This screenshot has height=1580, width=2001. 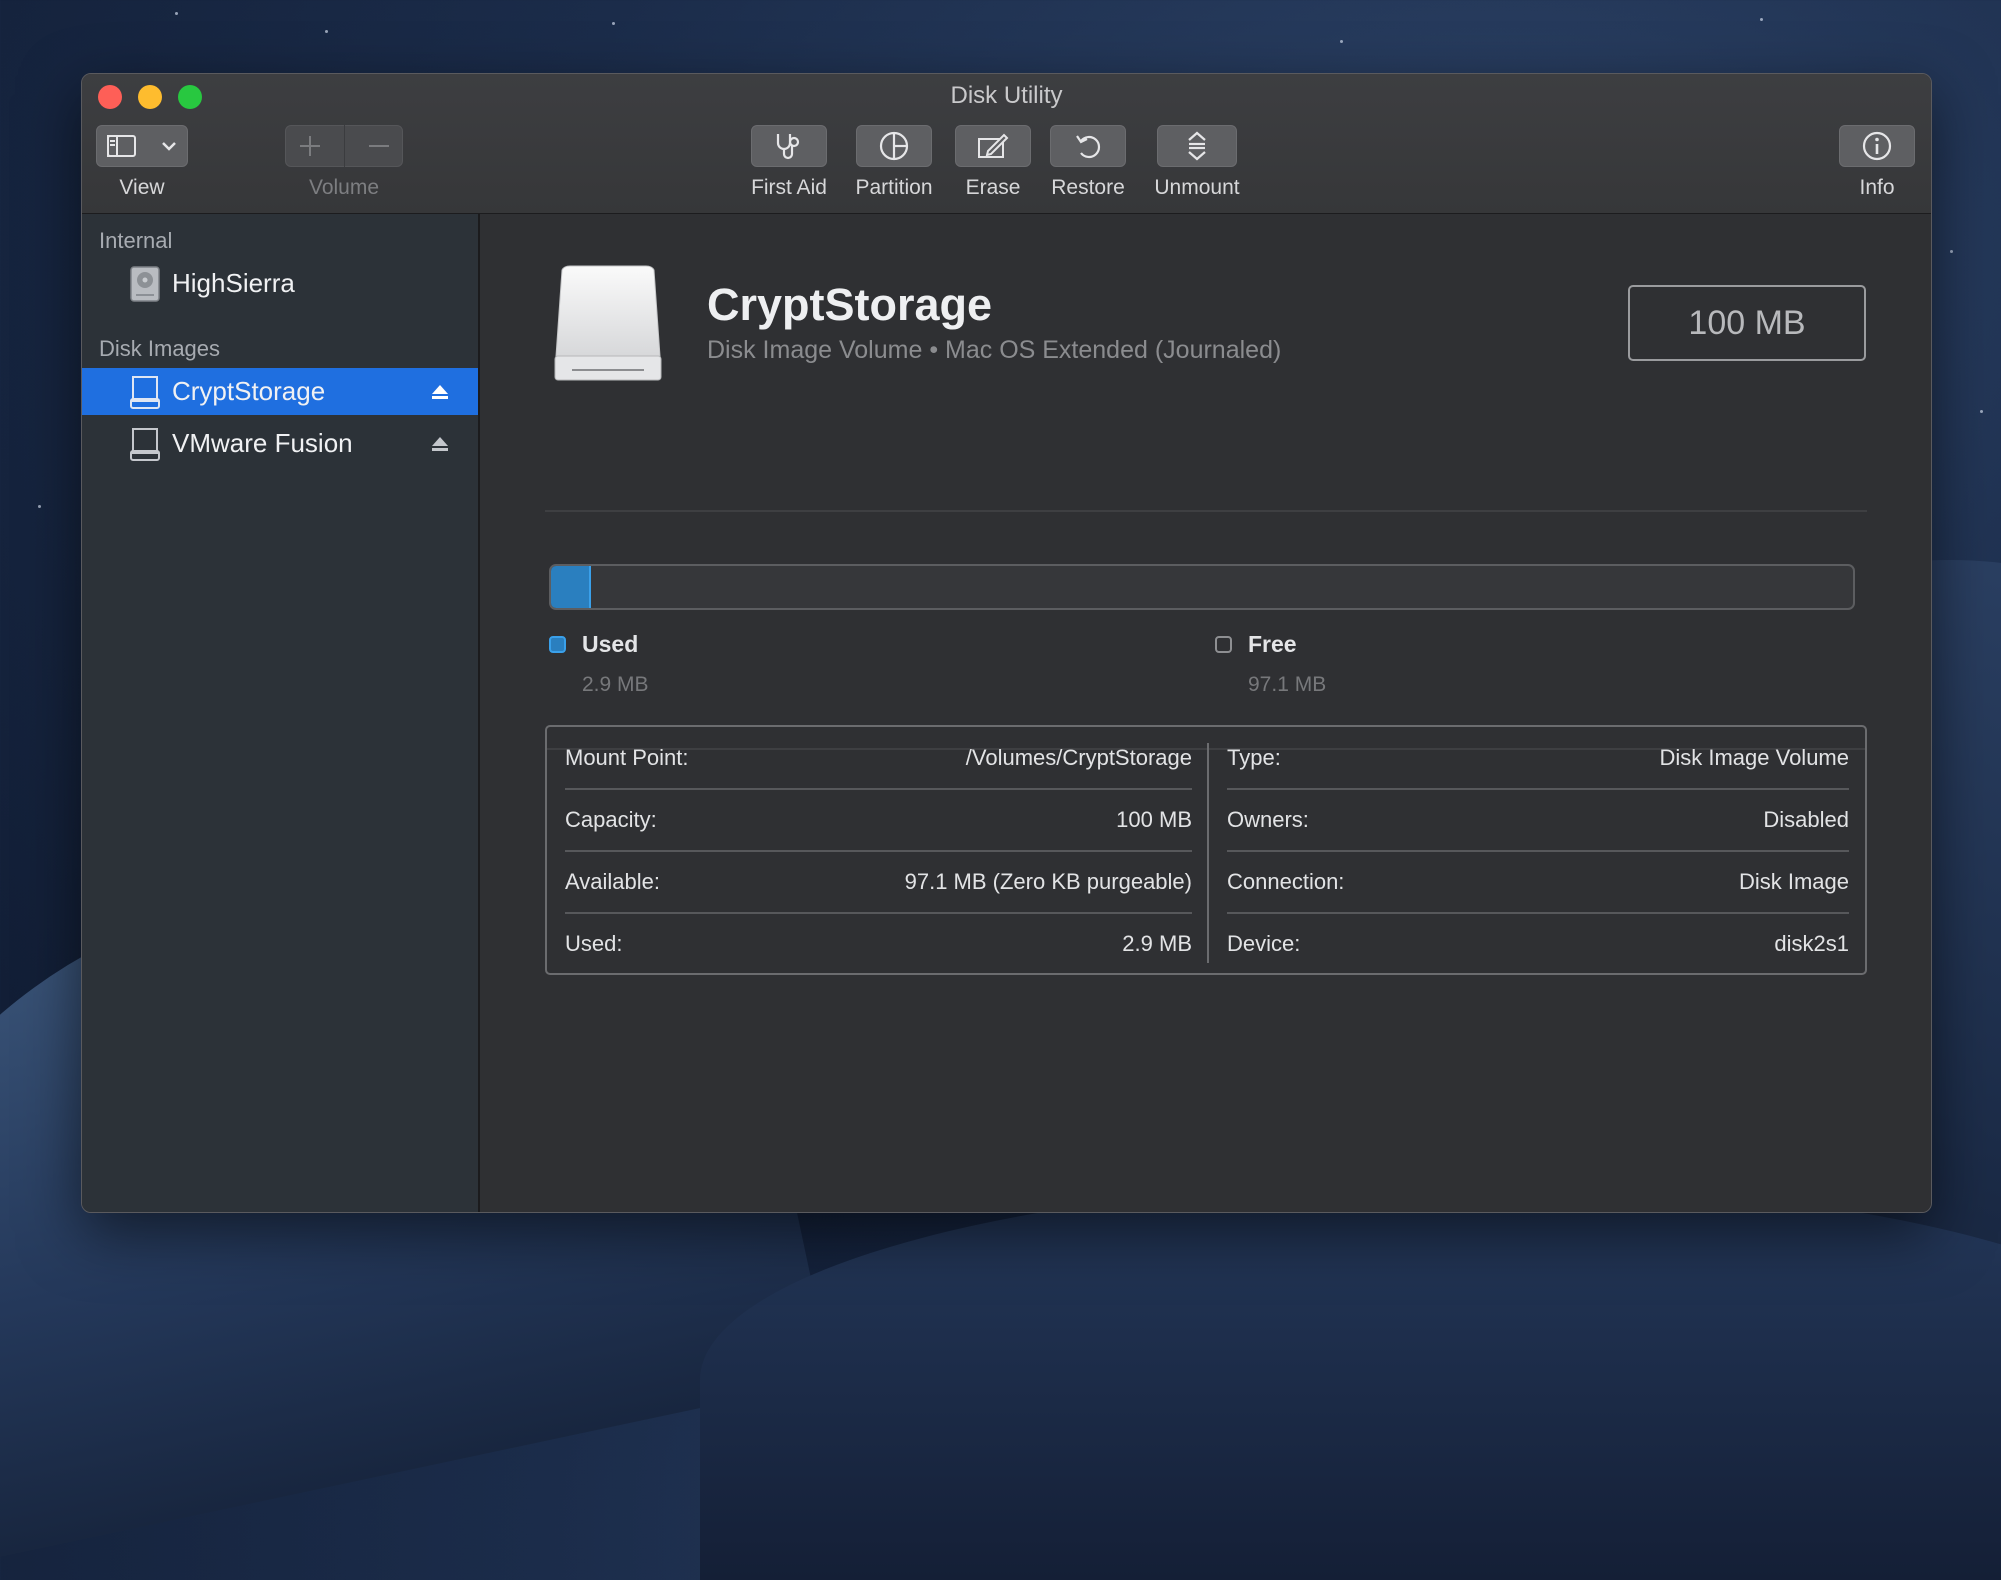 I want to click on info-key: Used:, so click(x=594, y=943).